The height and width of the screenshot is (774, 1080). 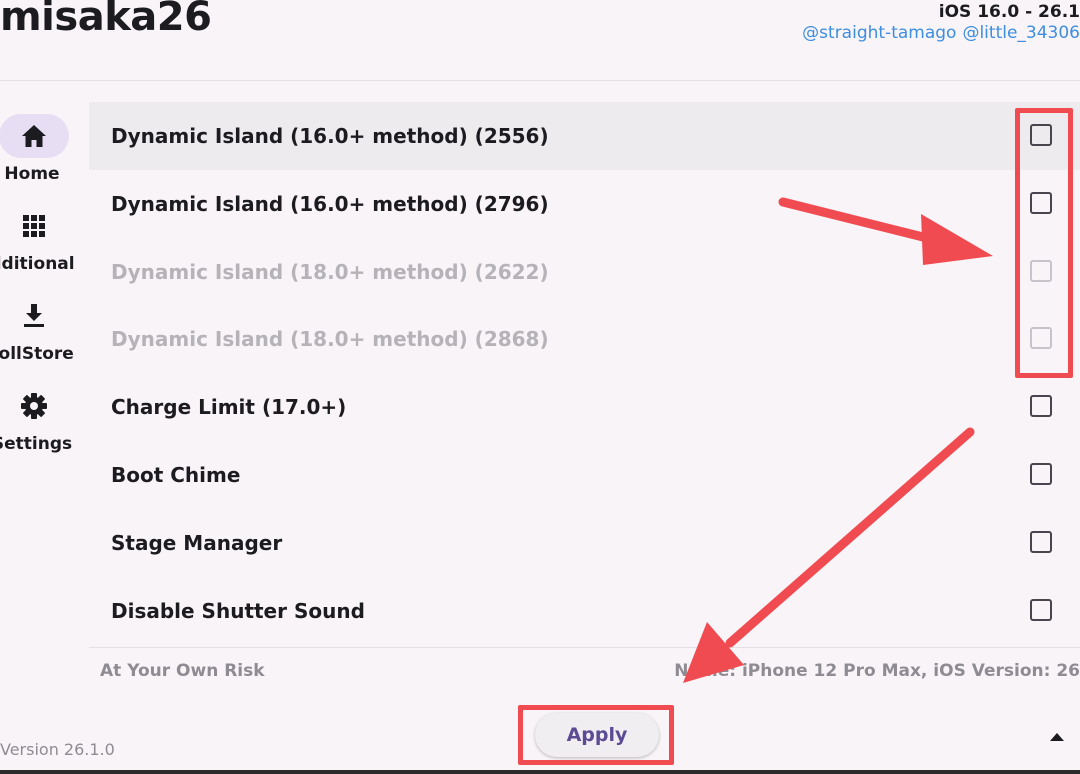 What do you see at coordinates (197, 543) in the screenshot?
I see `tweak-label: Stage Manager` at bounding box center [197, 543].